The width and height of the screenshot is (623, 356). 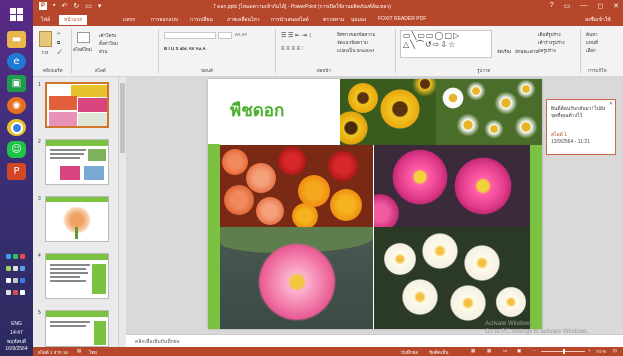 What do you see at coordinates (257, 110) in the screenshot?
I see `slide-title: พืชดอก` at bounding box center [257, 110].